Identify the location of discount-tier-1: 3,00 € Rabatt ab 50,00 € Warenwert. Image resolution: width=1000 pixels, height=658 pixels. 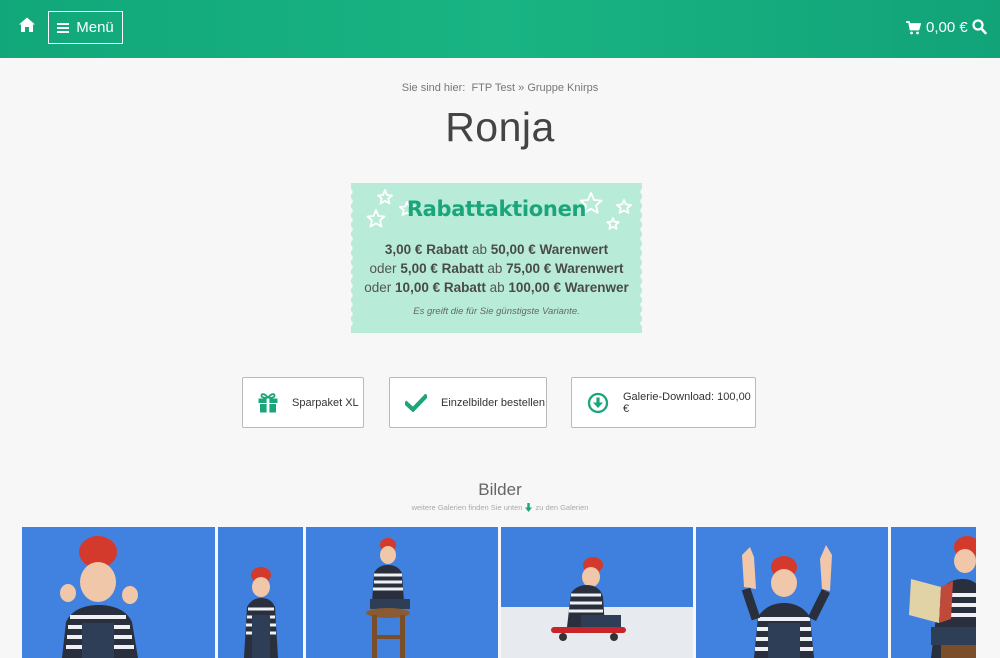
(496, 249).